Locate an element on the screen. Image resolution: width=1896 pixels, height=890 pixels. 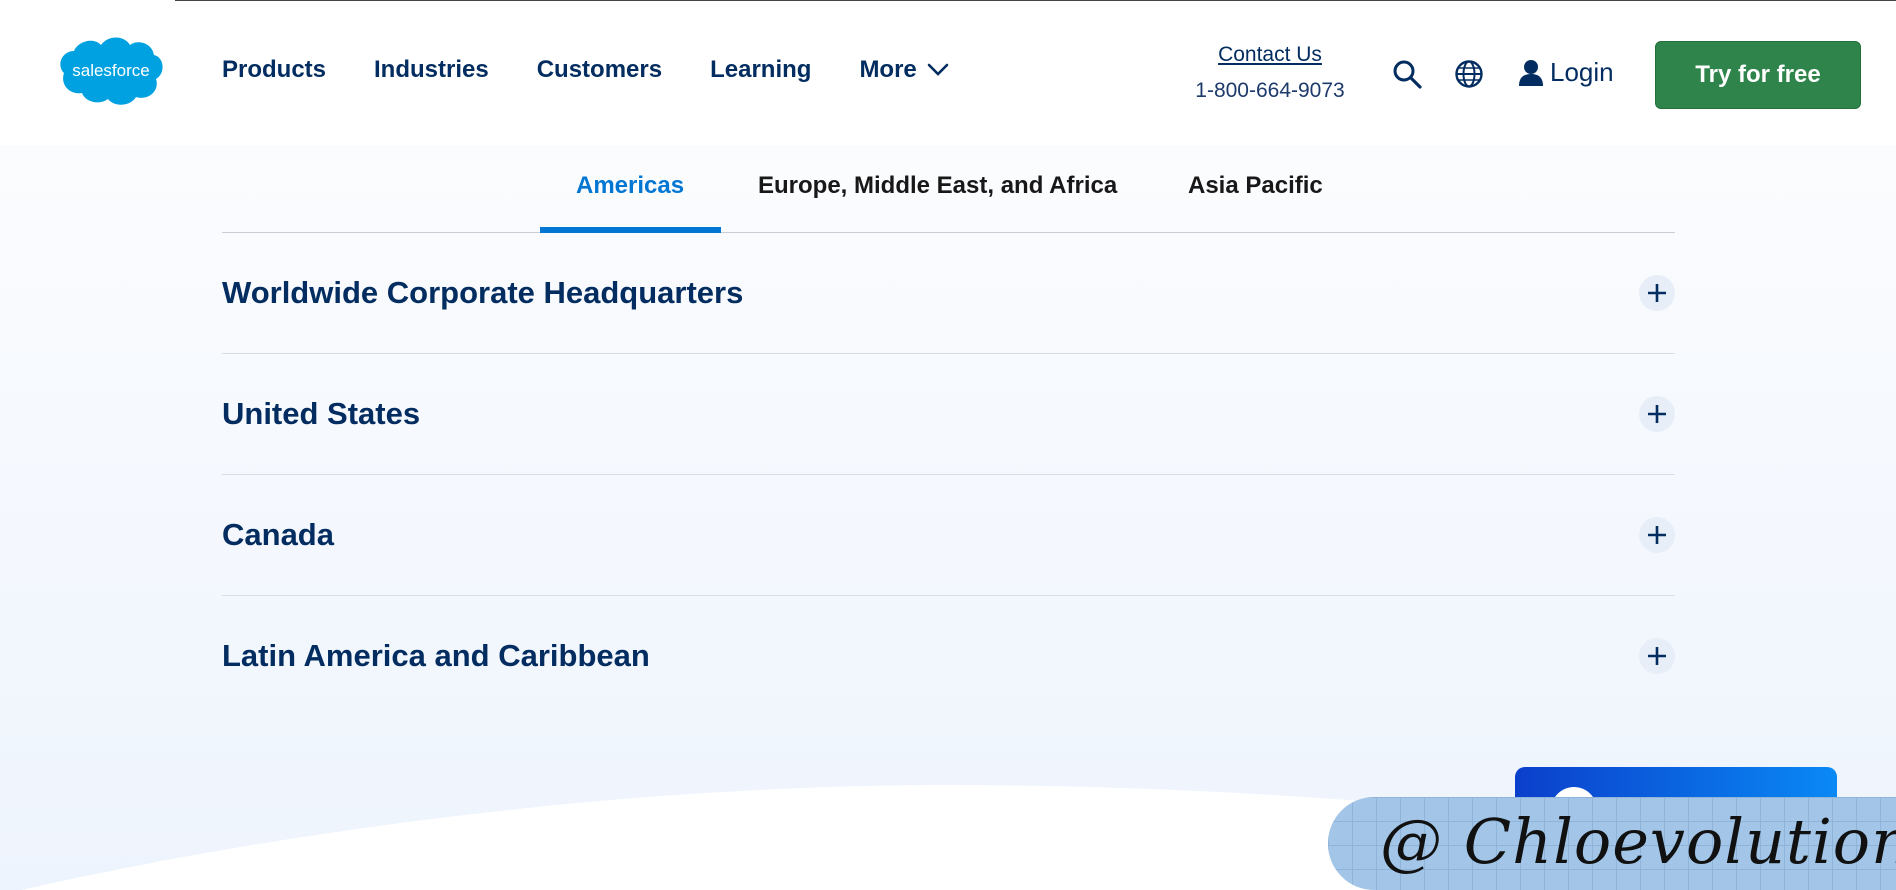
accordion-title: Latin America and Caribbean is located at coordinates (436, 655).